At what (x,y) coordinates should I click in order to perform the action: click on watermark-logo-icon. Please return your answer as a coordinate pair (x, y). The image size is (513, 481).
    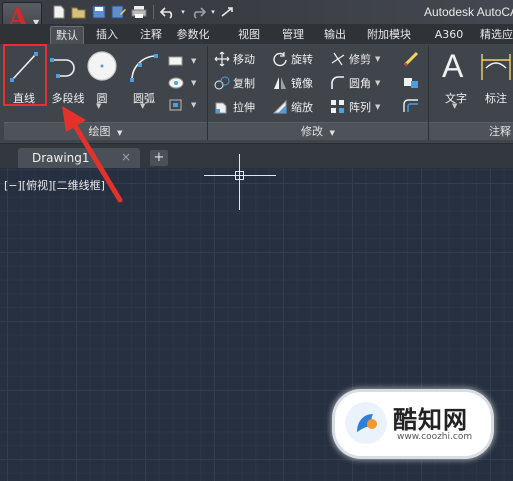
    Looking at the image, I should click on (366, 423).